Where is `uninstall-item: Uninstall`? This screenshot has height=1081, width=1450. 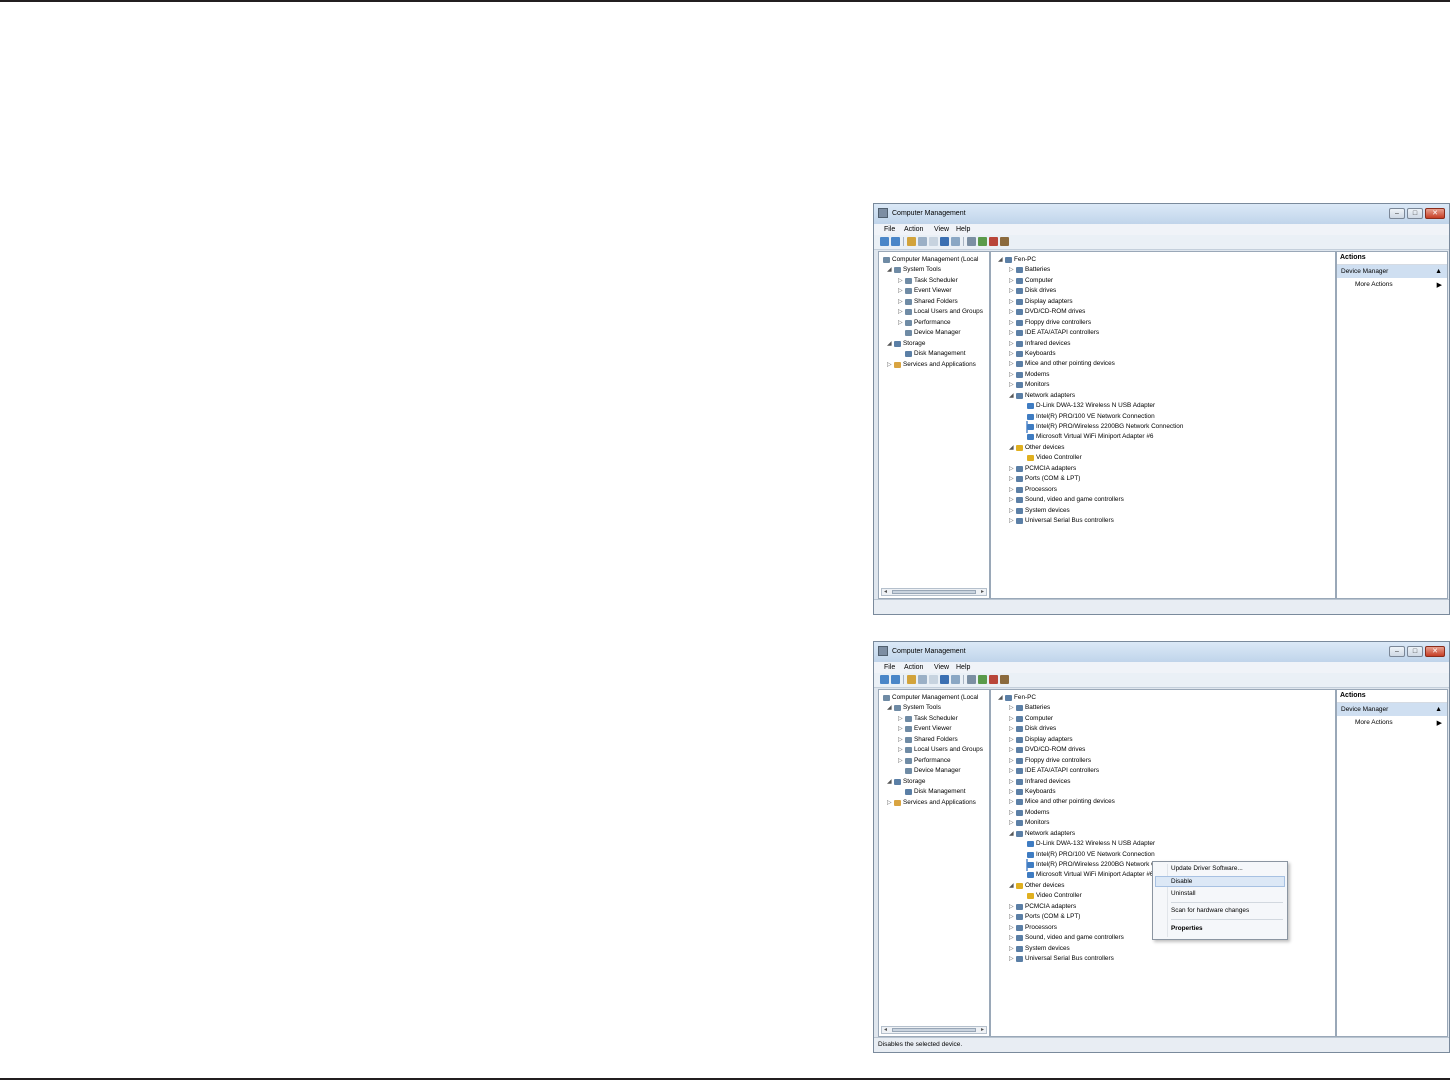 uninstall-item: Uninstall is located at coordinates (1183, 894).